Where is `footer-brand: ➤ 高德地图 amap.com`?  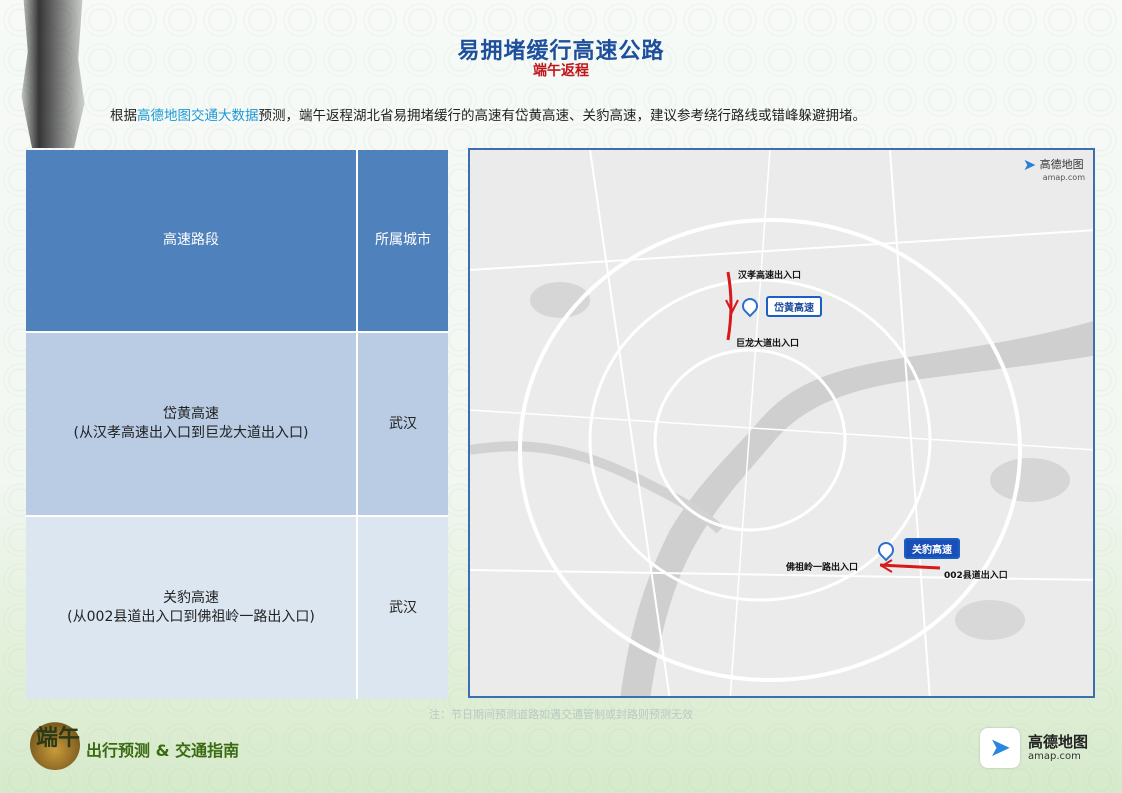 footer-brand: ➤ 高德地图 amap.com is located at coordinates (1033, 748).